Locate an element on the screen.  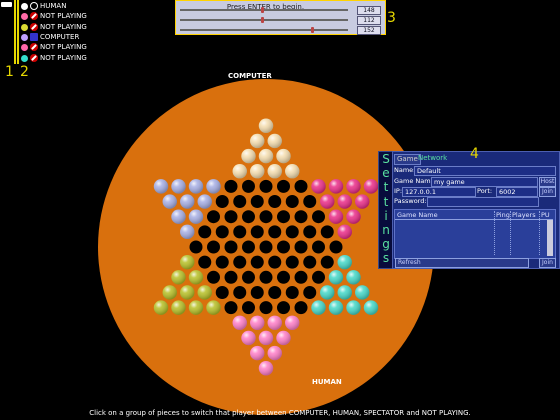
player-row: COMPUTER is located at coordinates (48, 37).